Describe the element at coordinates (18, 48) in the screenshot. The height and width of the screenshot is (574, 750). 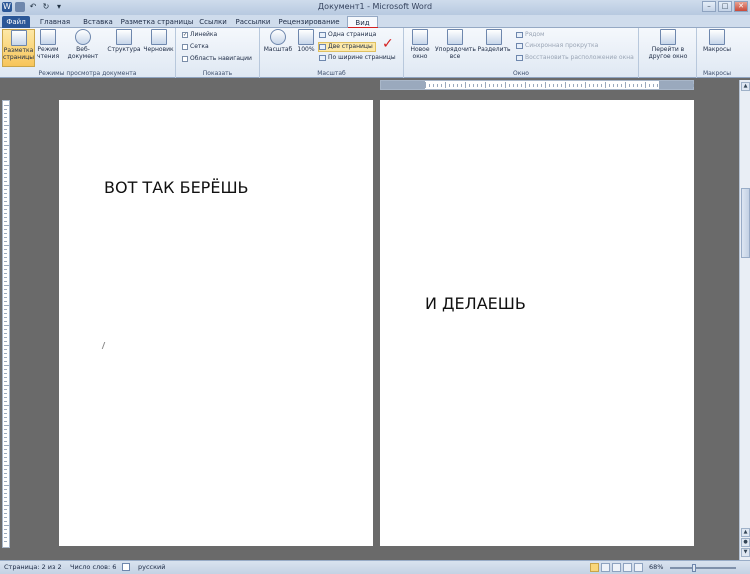
I see `print-layout-button: Разметка страницы` at that location.